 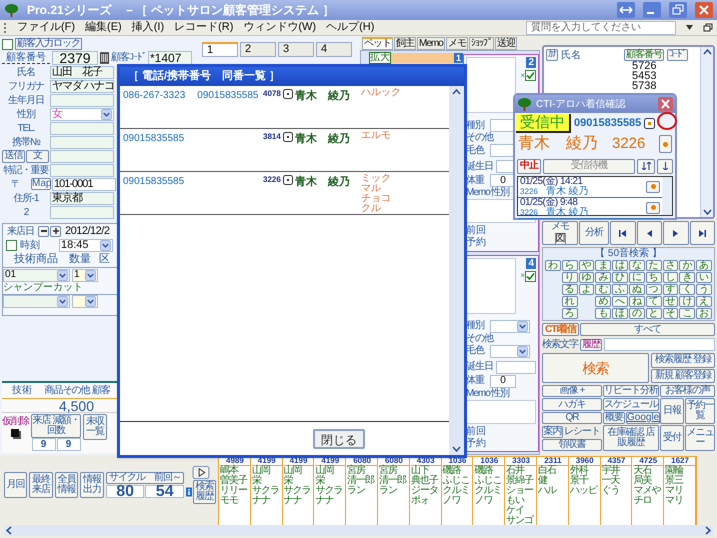 What do you see at coordinates (520, 491) in the screenshot?
I see `card-text: ショー` at bounding box center [520, 491].